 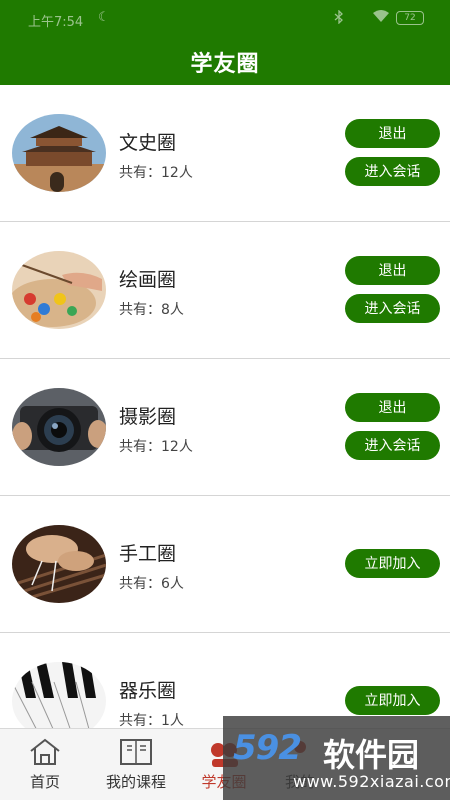 I want to click on status-bar: 上午7:54 ☾ 72, so click(x=225, y=19).